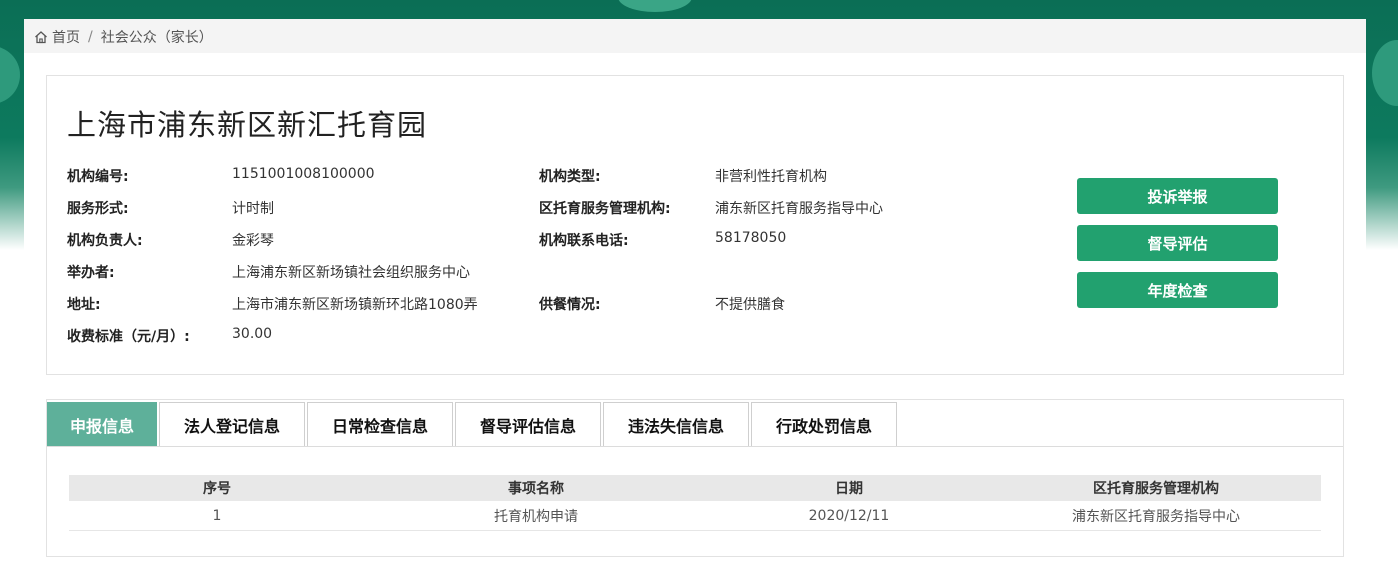 Image resolution: width=1398 pixels, height=572 pixels. Describe the element at coordinates (676, 424) in the screenshot. I see `tab-dishonesty-info: 违法失信信息` at that location.